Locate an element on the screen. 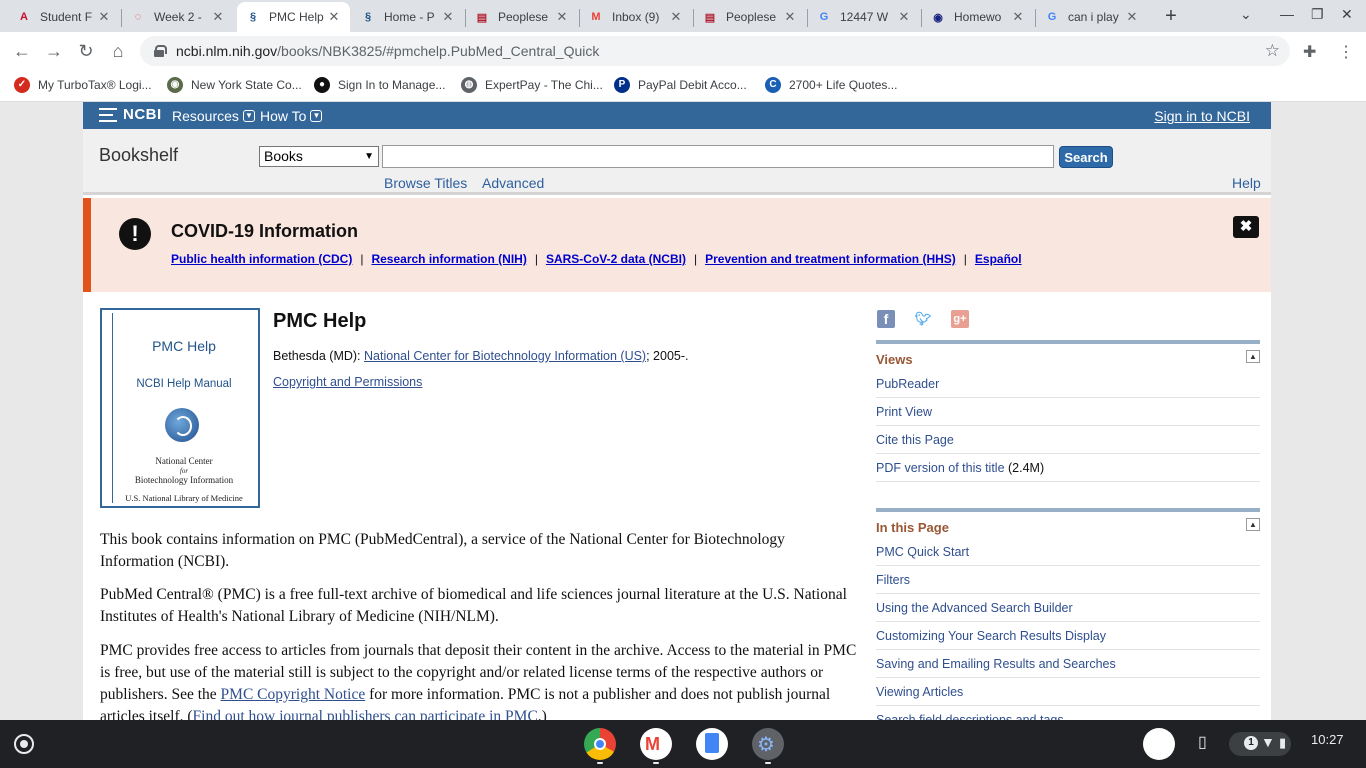  copyright-link: Copyright and Permissions is located at coordinates (347, 382).